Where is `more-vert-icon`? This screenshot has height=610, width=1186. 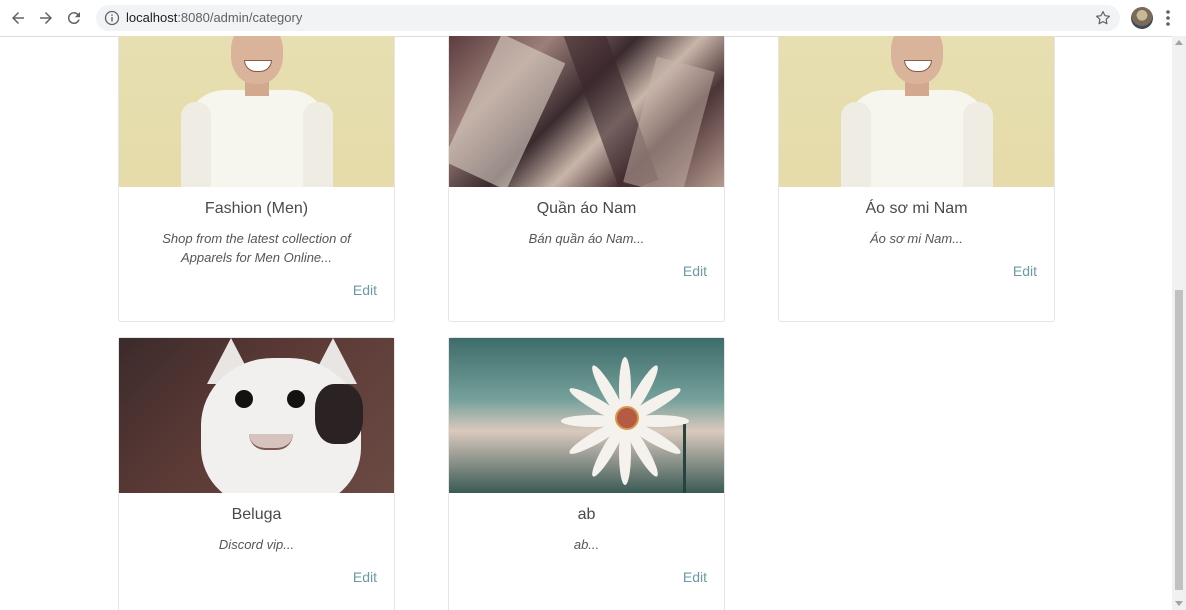 more-vert-icon is located at coordinates (1168, 18).